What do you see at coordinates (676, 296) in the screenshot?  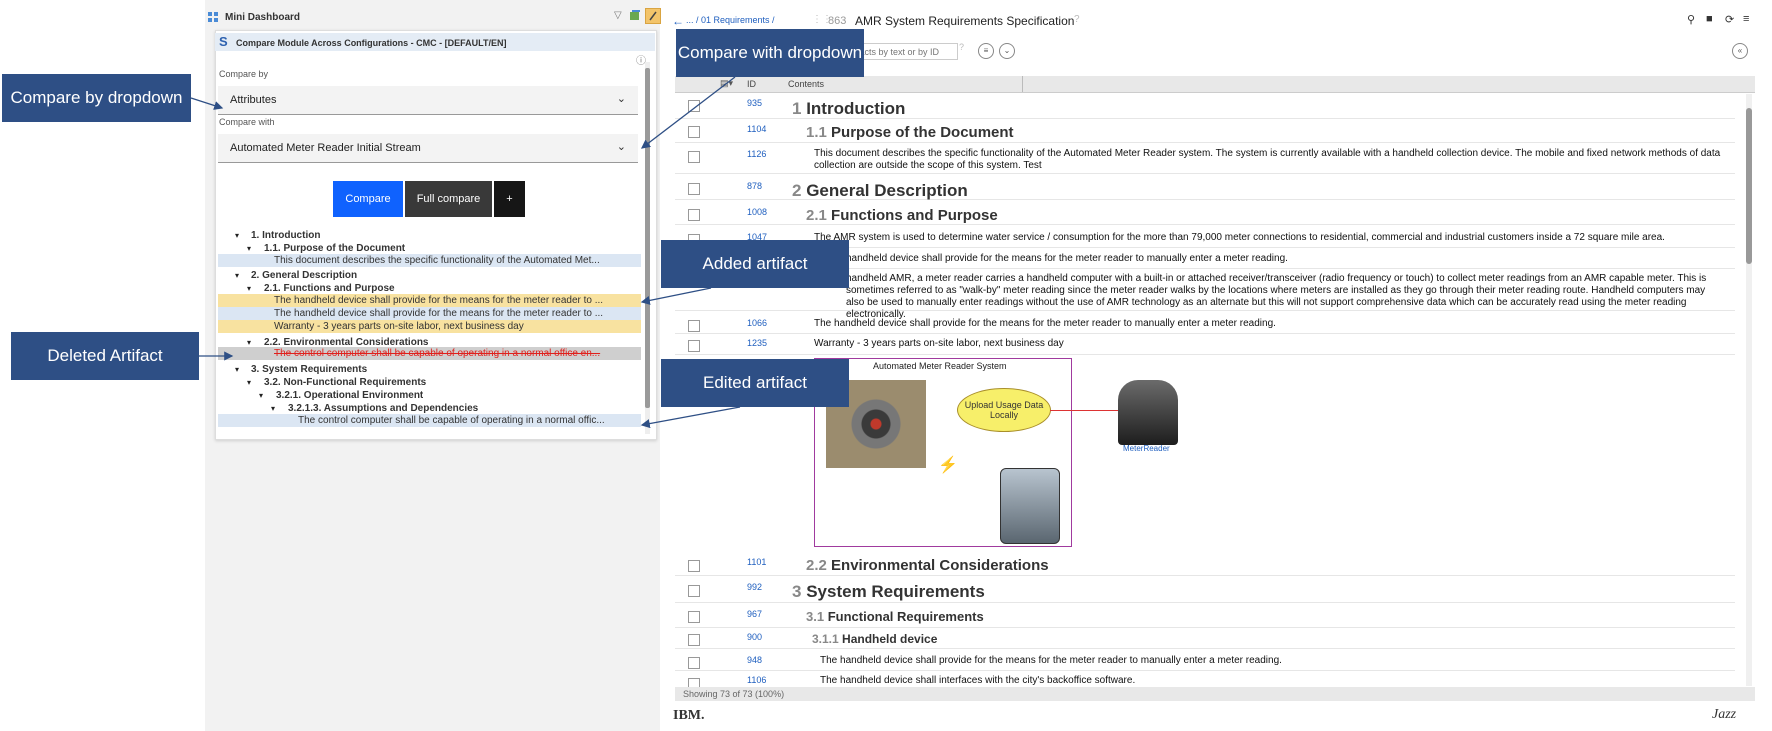 I see `arrow-added` at bounding box center [676, 296].